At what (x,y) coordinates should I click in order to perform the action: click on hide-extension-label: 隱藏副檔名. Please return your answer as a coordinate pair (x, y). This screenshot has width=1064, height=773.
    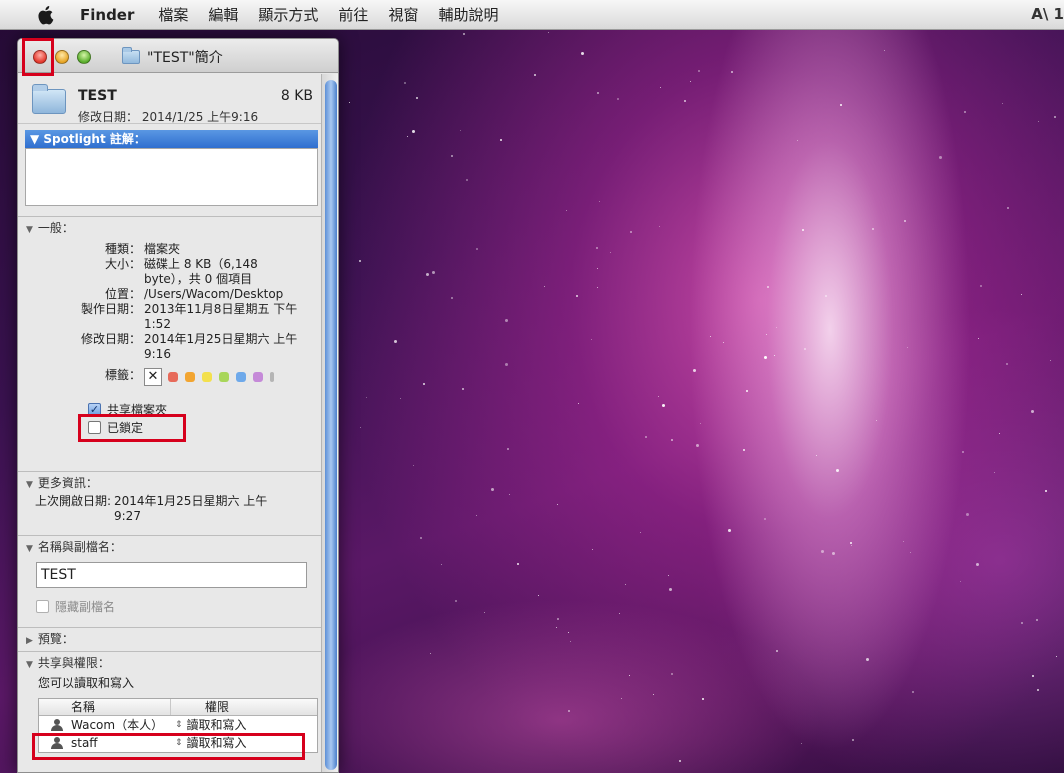
    Looking at the image, I should click on (85, 606).